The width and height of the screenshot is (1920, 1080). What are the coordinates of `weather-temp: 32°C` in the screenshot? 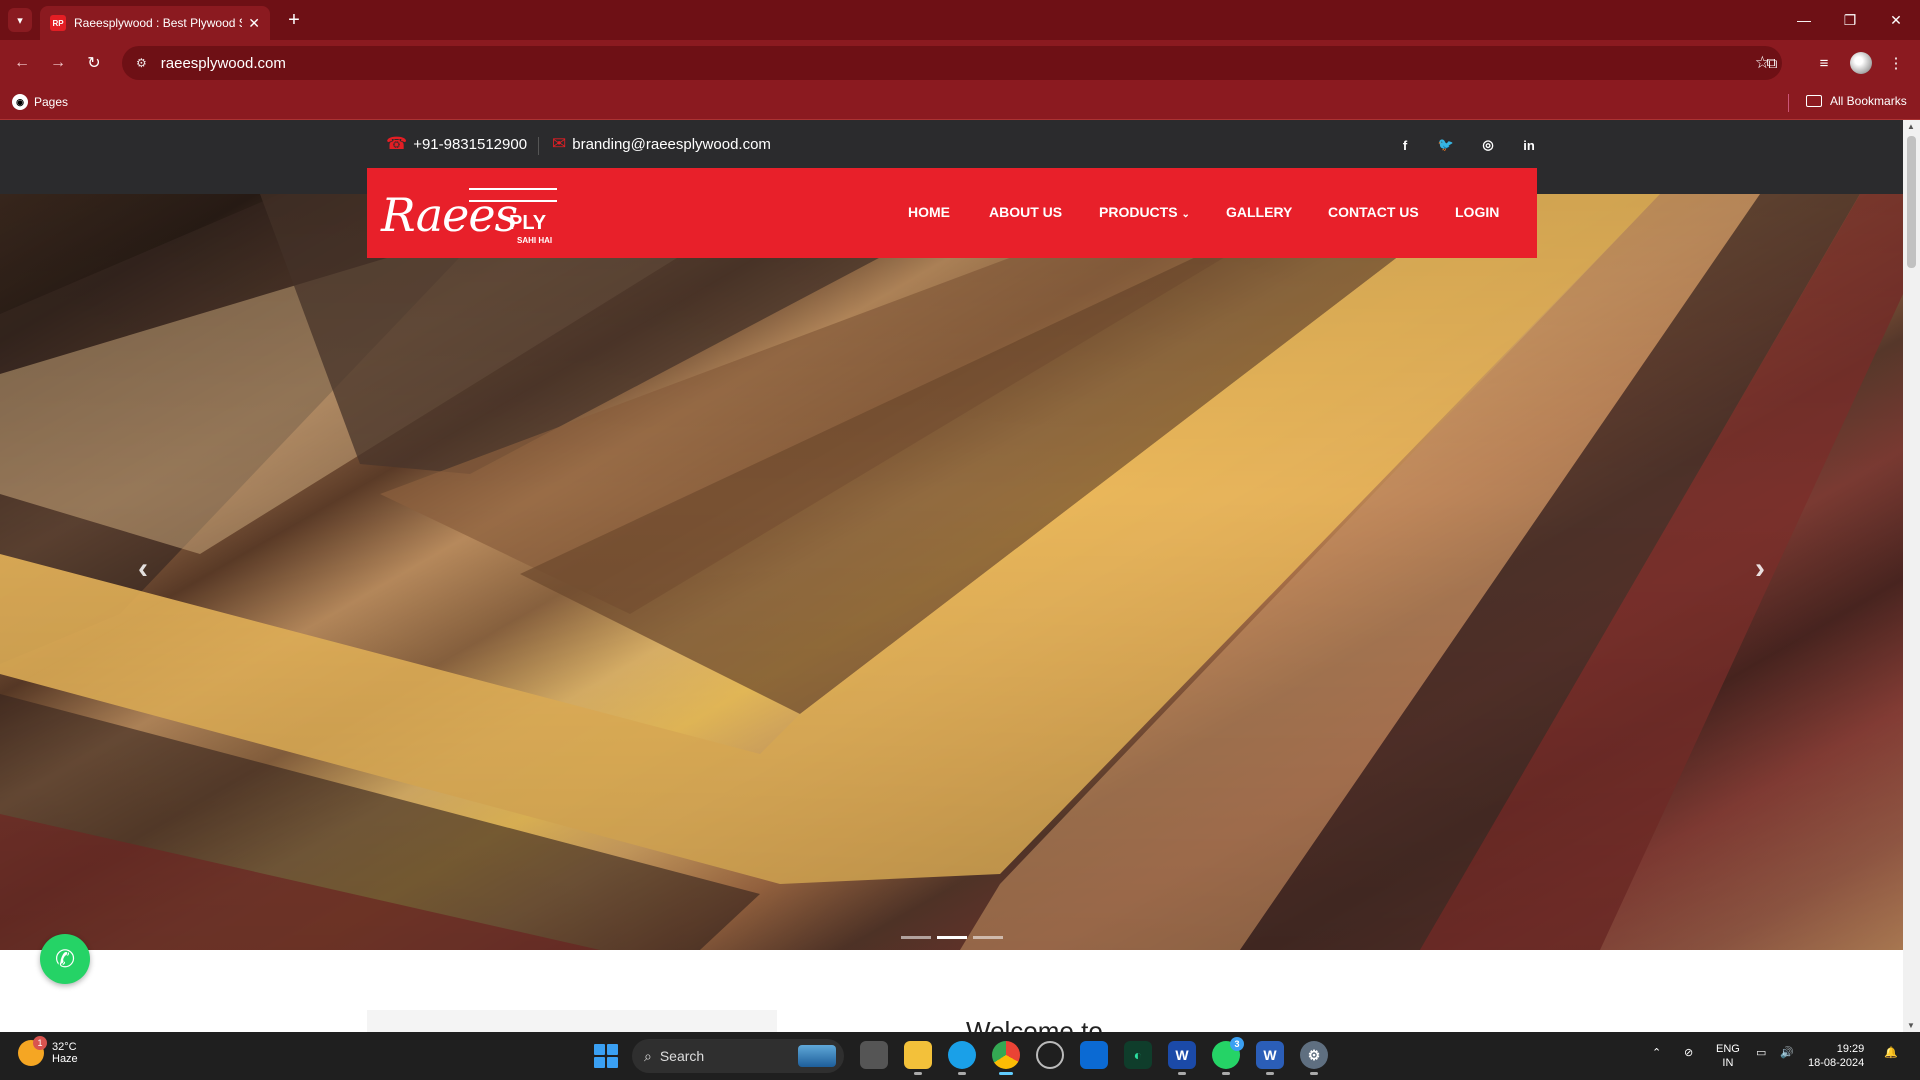 It's located at (64, 1047).